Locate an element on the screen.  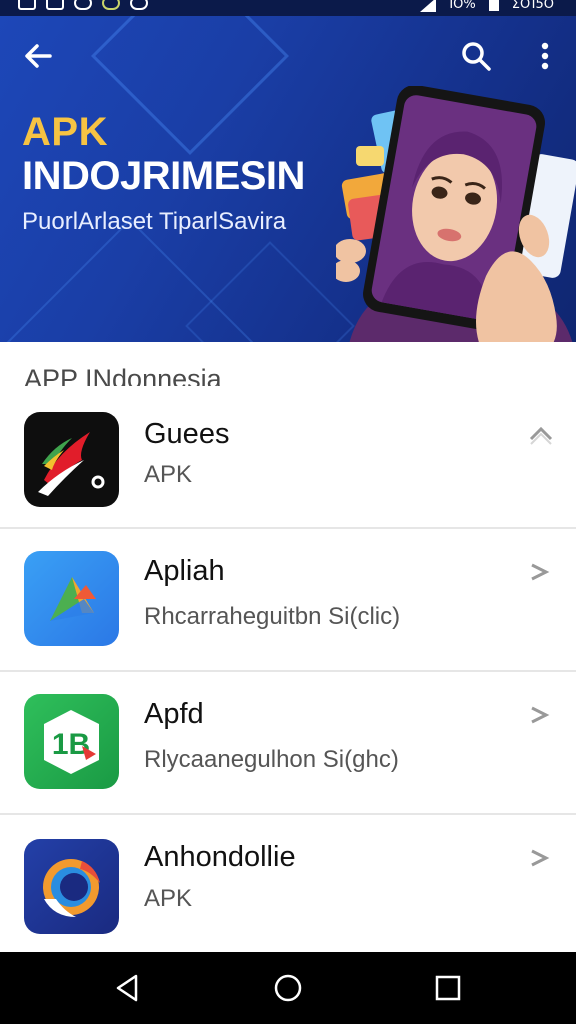
hero-illustration is located at coordinates (456, 214).